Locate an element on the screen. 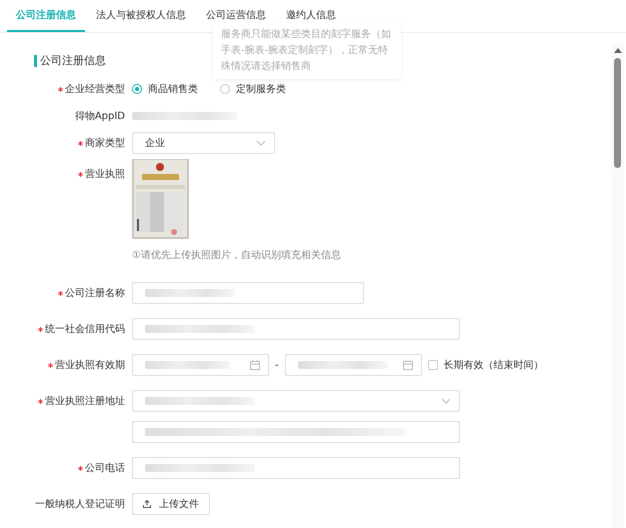 The height and width of the screenshot is (528, 626). scroll-thumb is located at coordinates (617, 113).